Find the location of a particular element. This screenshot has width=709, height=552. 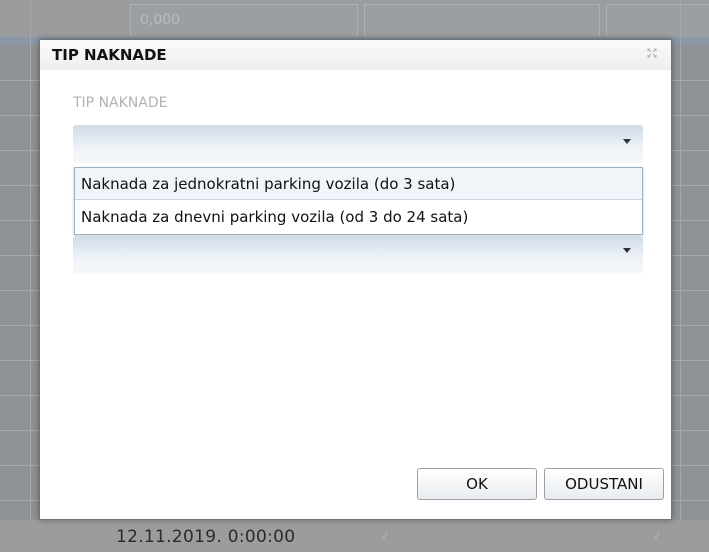

background-top-value: 0,000 is located at coordinates (160, 20).